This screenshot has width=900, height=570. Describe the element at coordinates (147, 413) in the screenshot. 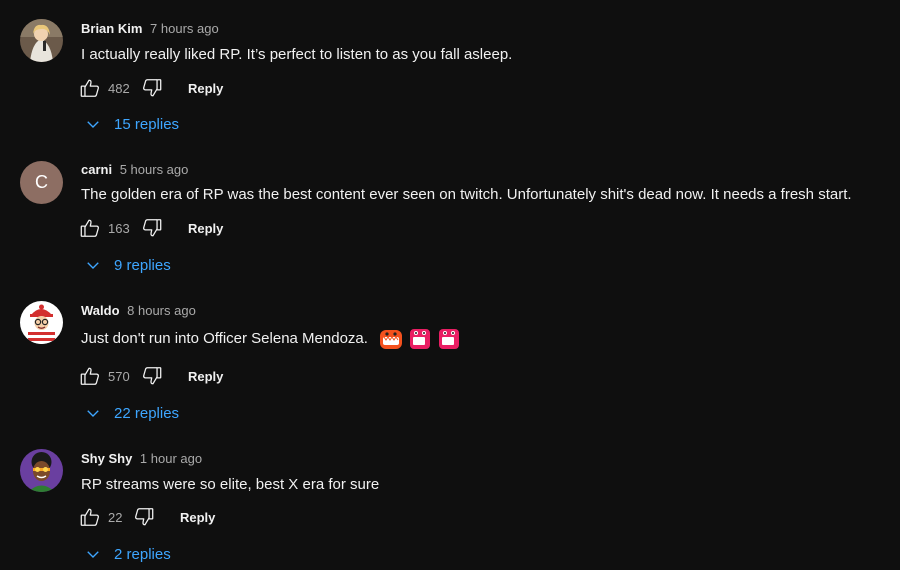

I see `replies-count-label: 22 replies` at that location.